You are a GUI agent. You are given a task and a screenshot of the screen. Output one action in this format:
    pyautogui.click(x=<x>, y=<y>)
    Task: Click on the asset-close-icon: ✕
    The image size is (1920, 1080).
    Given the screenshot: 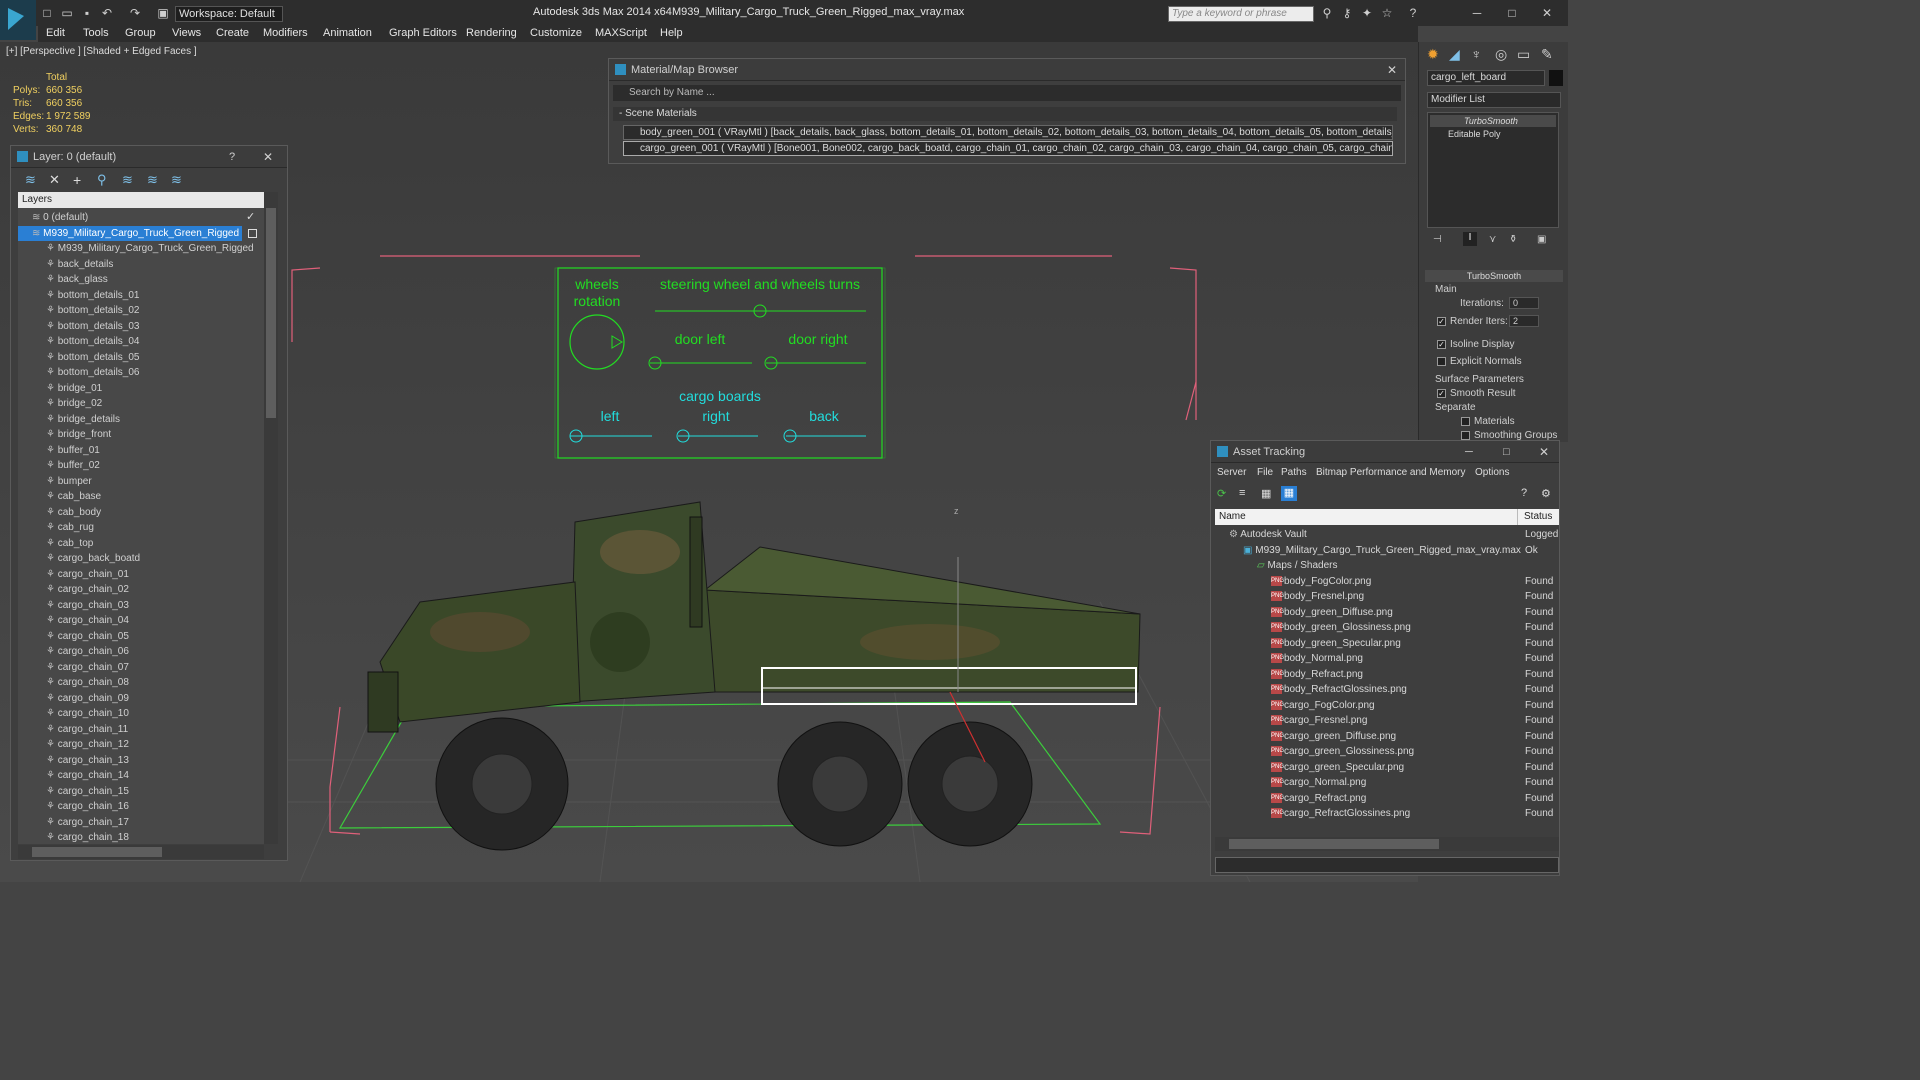 What is the action you would take?
    pyautogui.click(x=1544, y=452)
    